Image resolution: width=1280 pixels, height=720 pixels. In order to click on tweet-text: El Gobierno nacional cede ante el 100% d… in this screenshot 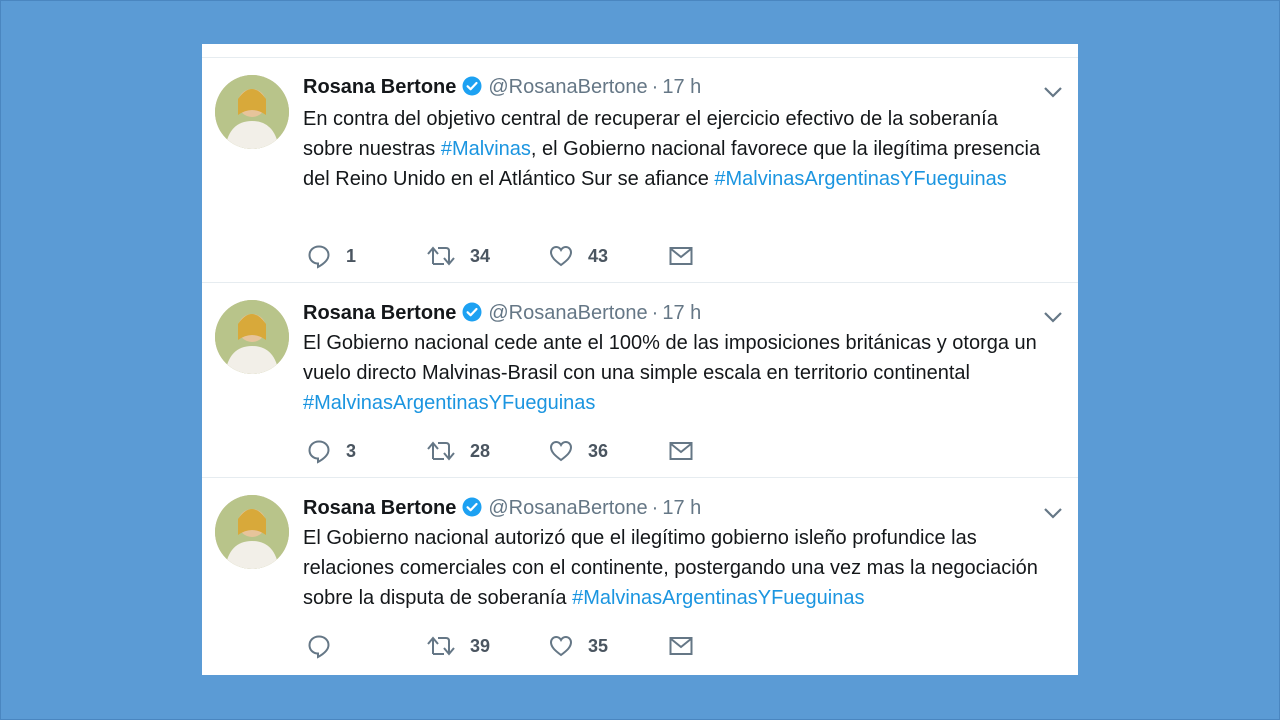, I will do `click(678, 373)`.